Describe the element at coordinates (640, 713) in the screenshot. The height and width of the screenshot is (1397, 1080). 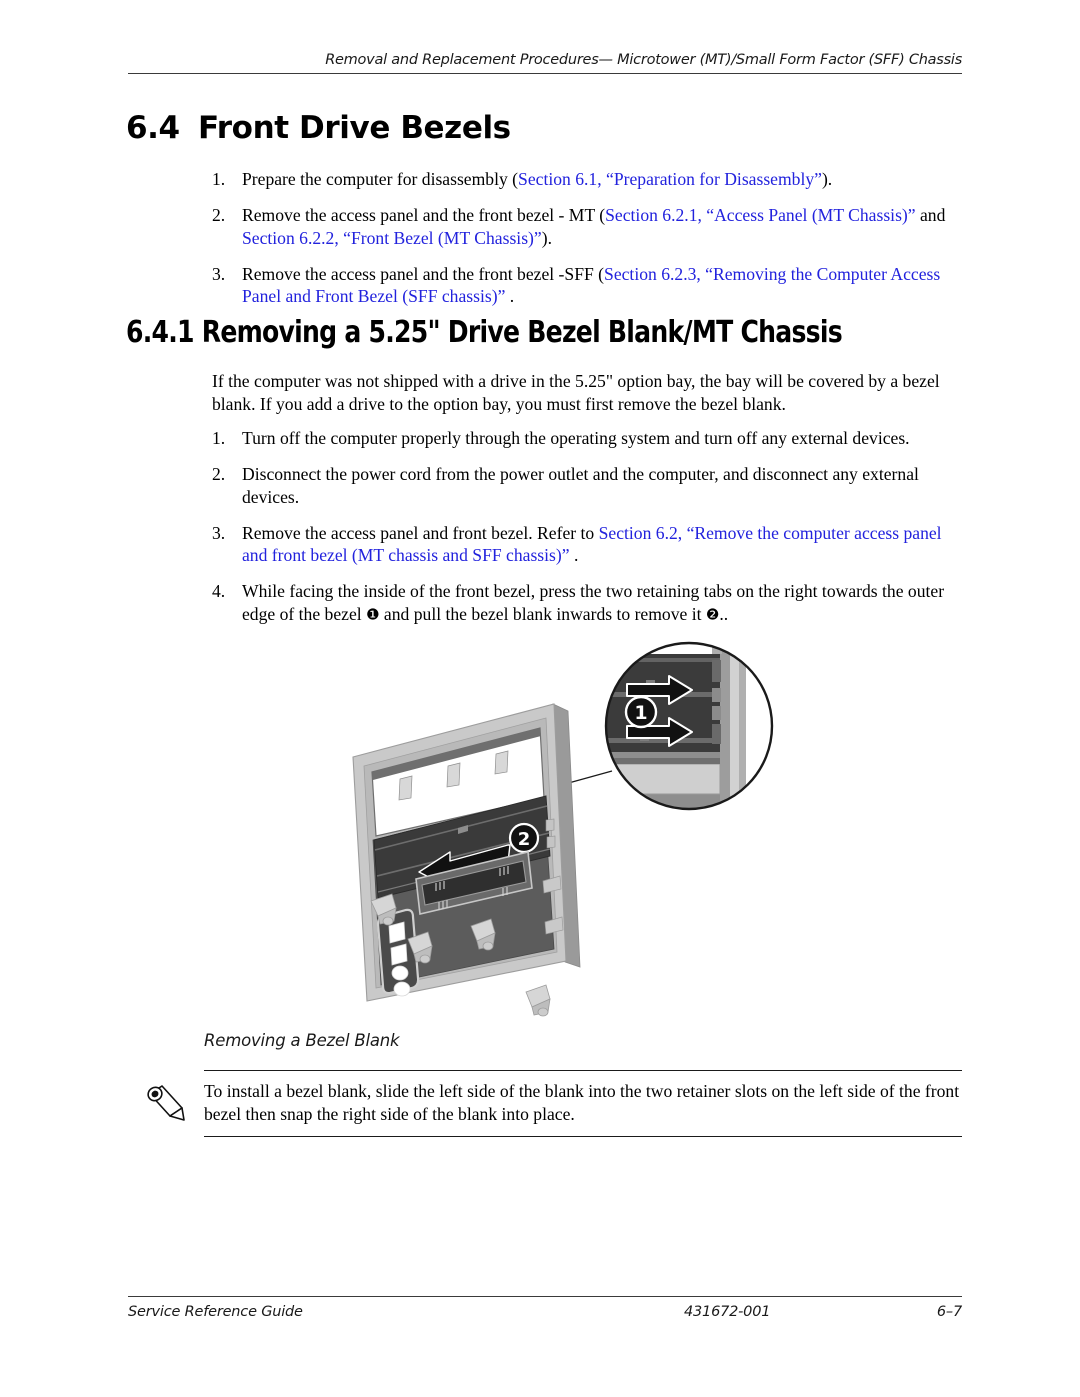
I see `callout-1-label: 1` at that location.